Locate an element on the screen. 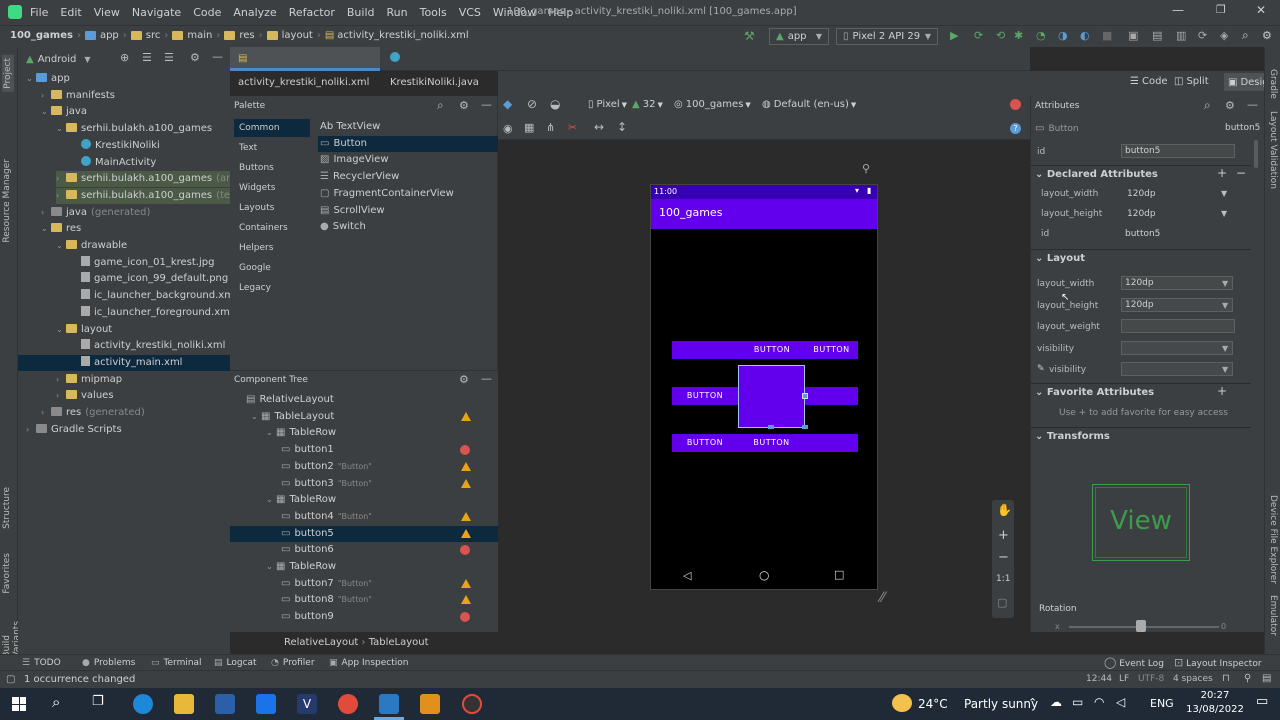 The height and width of the screenshot is (720, 1280). breadcrumb-item: res is located at coordinates (246, 35).